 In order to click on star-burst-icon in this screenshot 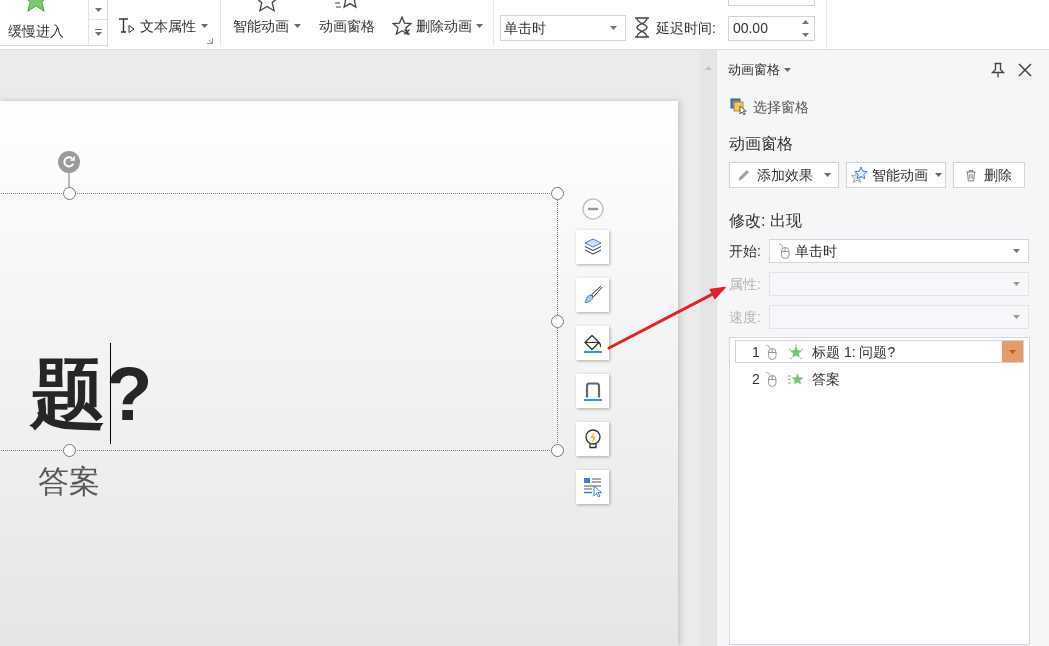, I will do `click(796, 351)`.